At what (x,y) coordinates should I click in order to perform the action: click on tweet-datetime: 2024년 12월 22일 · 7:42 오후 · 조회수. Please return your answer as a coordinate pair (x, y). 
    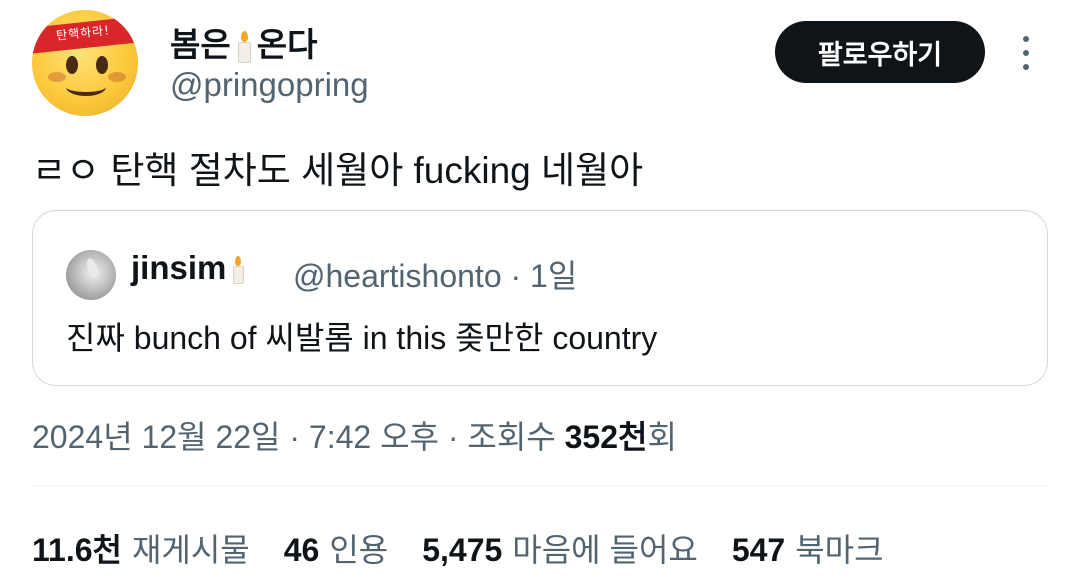
    Looking at the image, I should click on (298, 437).